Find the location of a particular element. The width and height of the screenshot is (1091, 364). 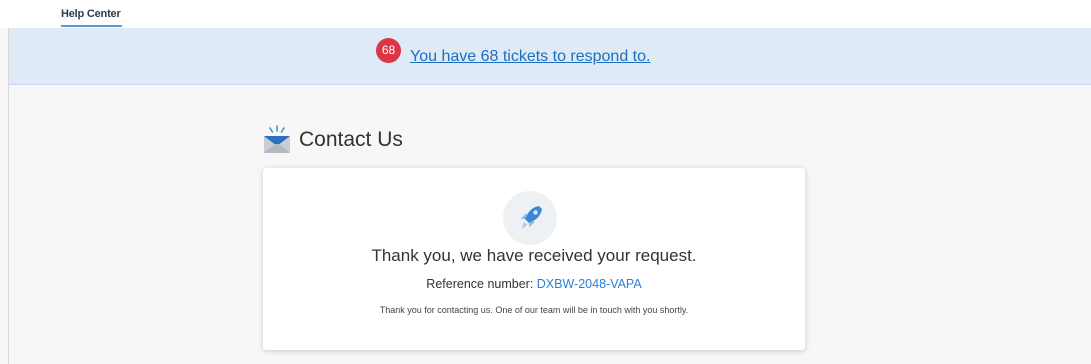

rocket-icon is located at coordinates (531, 217).